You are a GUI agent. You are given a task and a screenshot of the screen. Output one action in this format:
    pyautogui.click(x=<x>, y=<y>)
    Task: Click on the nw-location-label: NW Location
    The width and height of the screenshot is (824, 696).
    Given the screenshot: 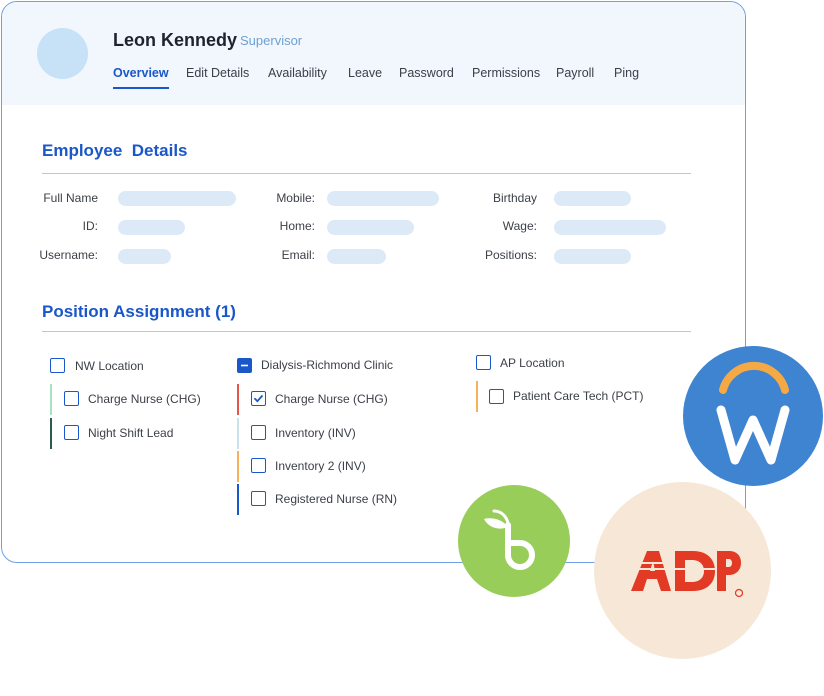 What is the action you would take?
    pyautogui.click(x=109, y=366)
    